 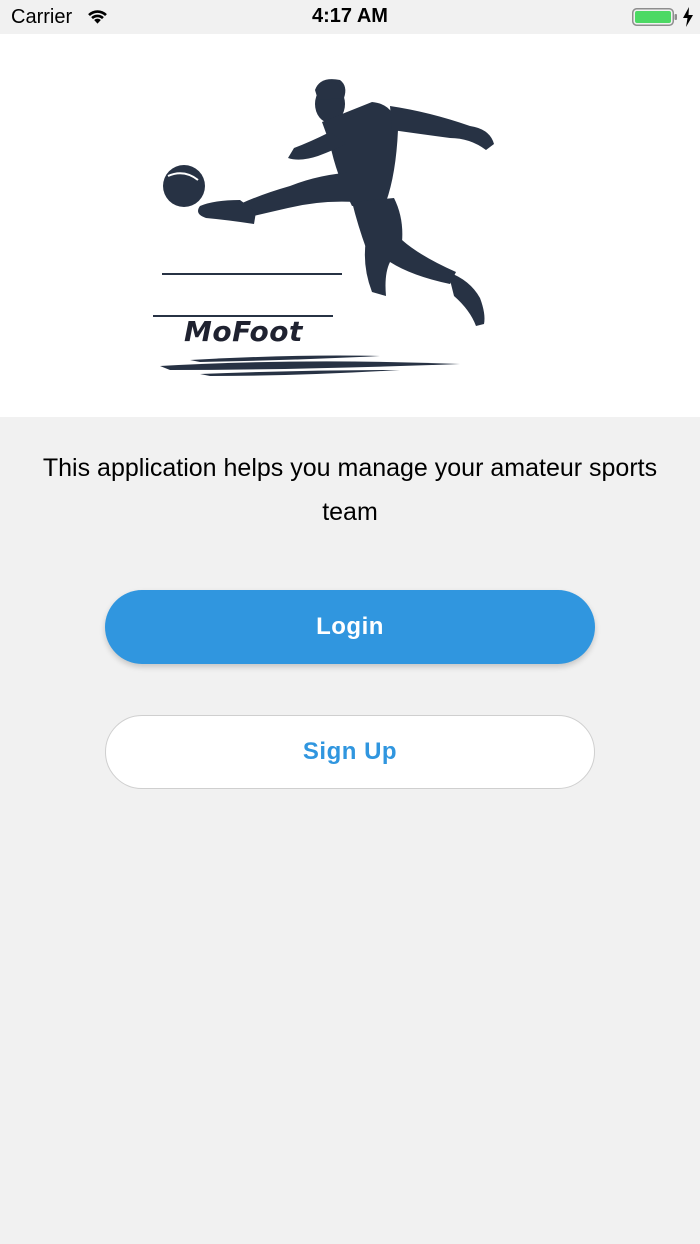 I want to click on charging-bolt-icon, so click(x=688, y=17).